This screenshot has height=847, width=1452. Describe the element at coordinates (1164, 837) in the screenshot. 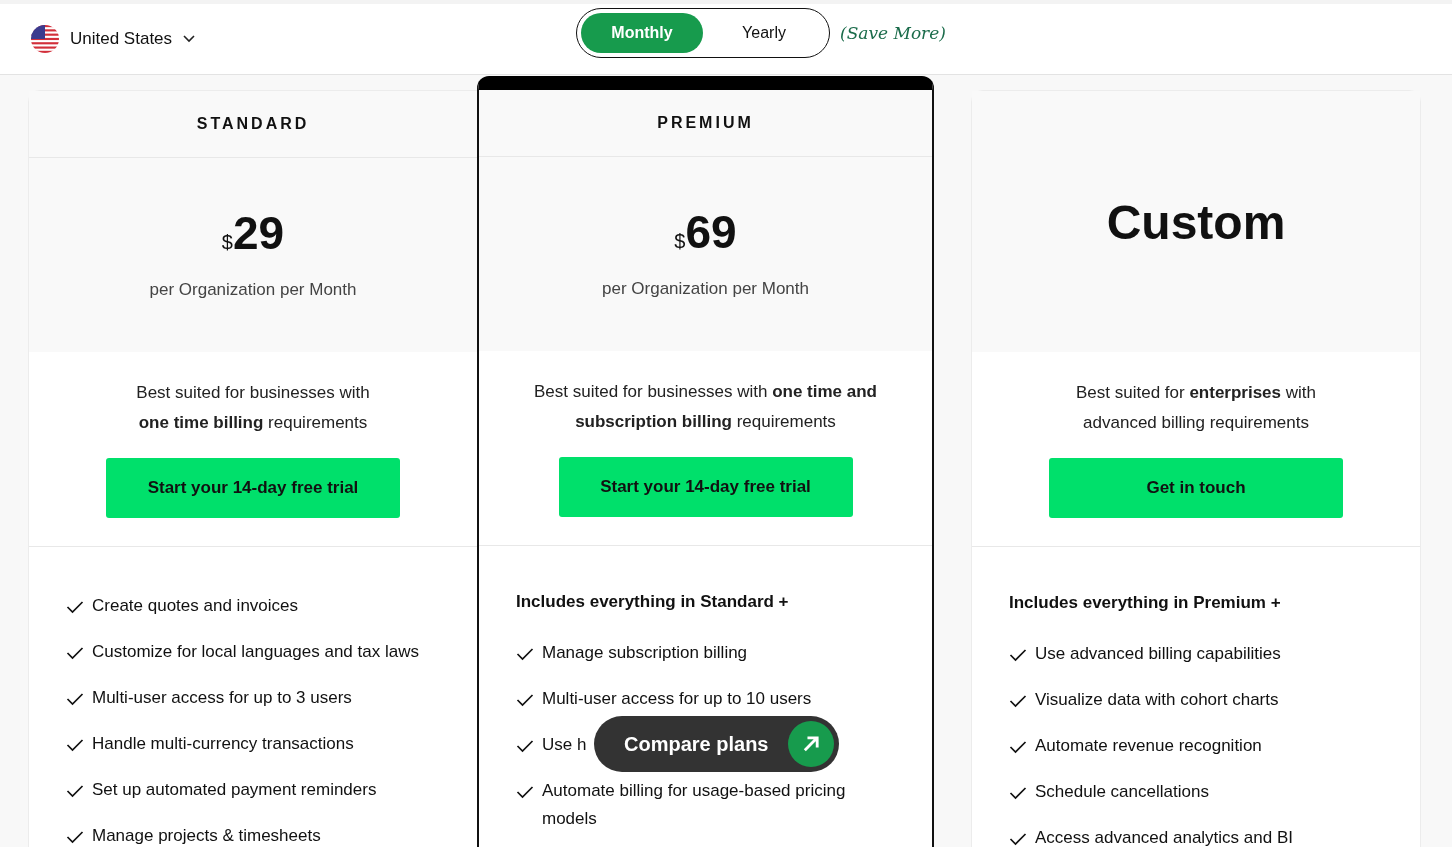

I see `feature-text: Access advanced analytics and BI` at that location.